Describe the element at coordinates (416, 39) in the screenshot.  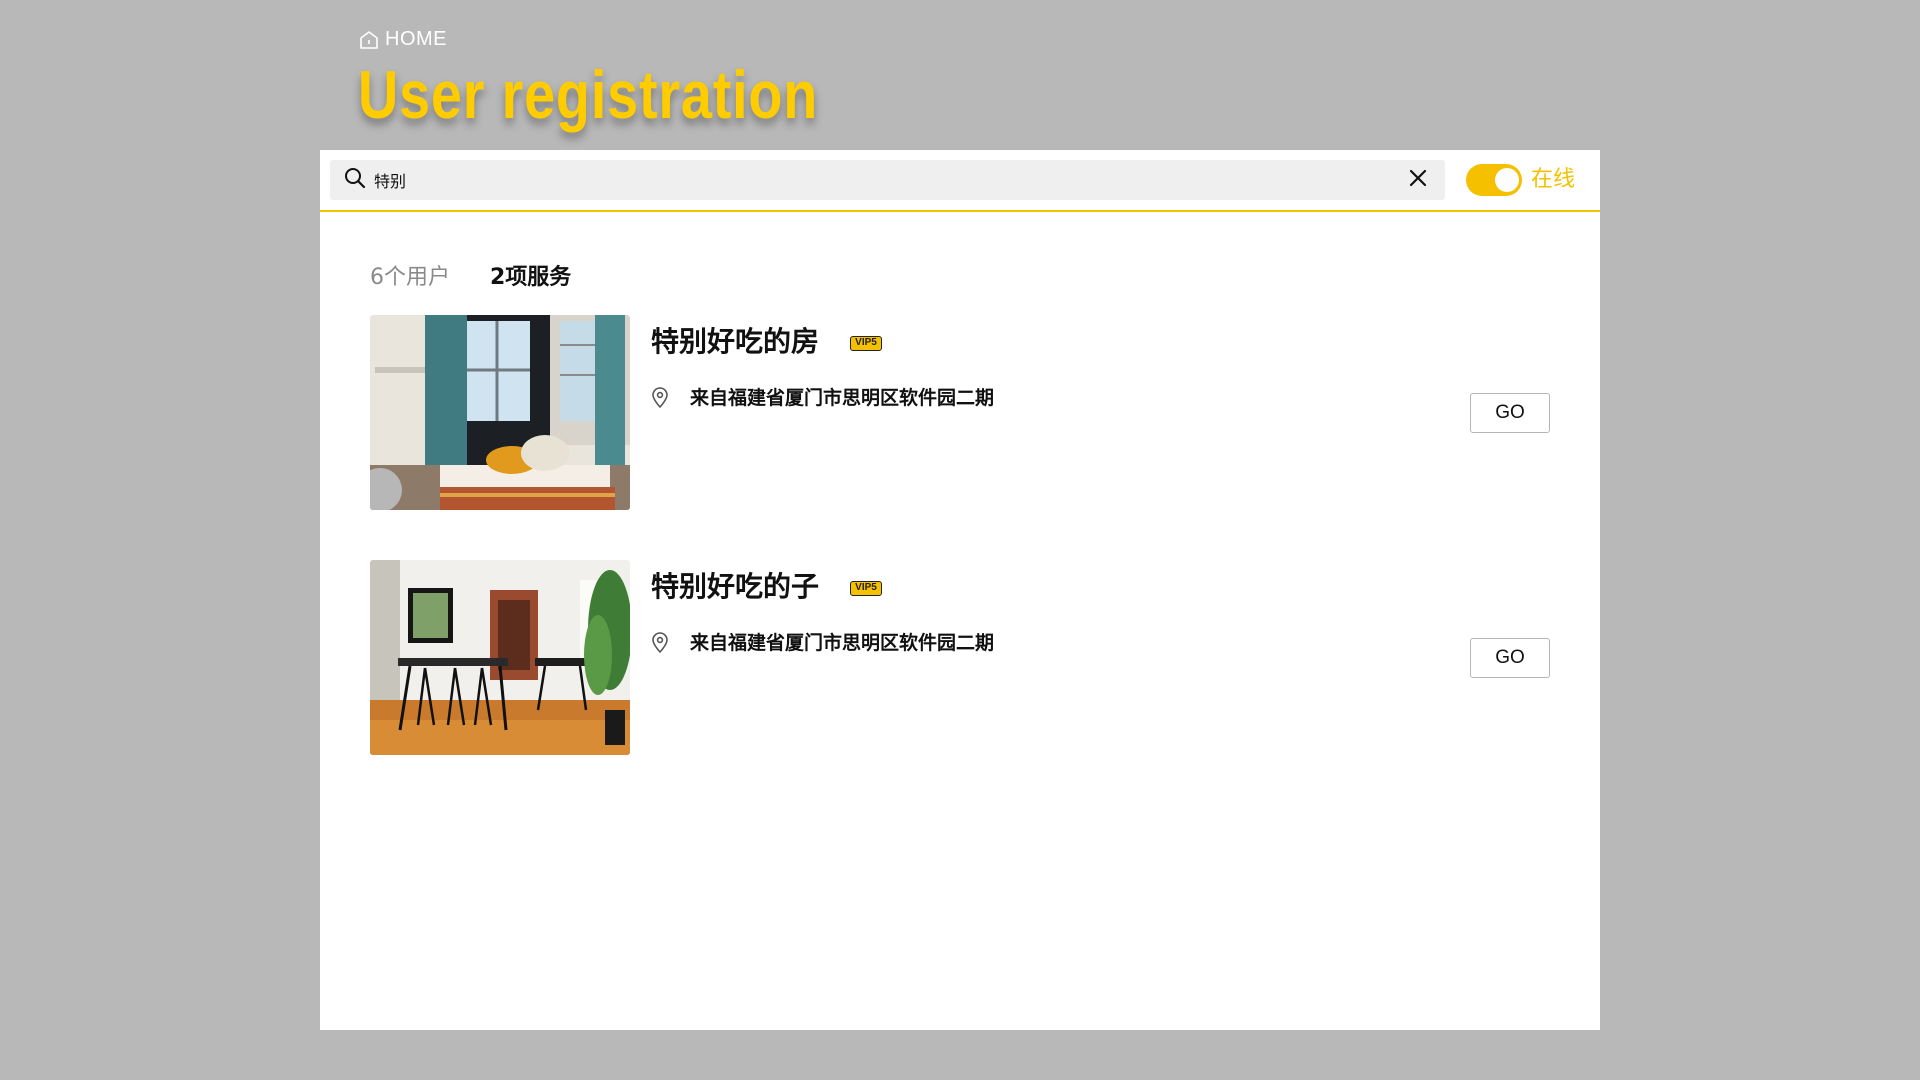
I see `breadcrumb-label: HOME` at that location.